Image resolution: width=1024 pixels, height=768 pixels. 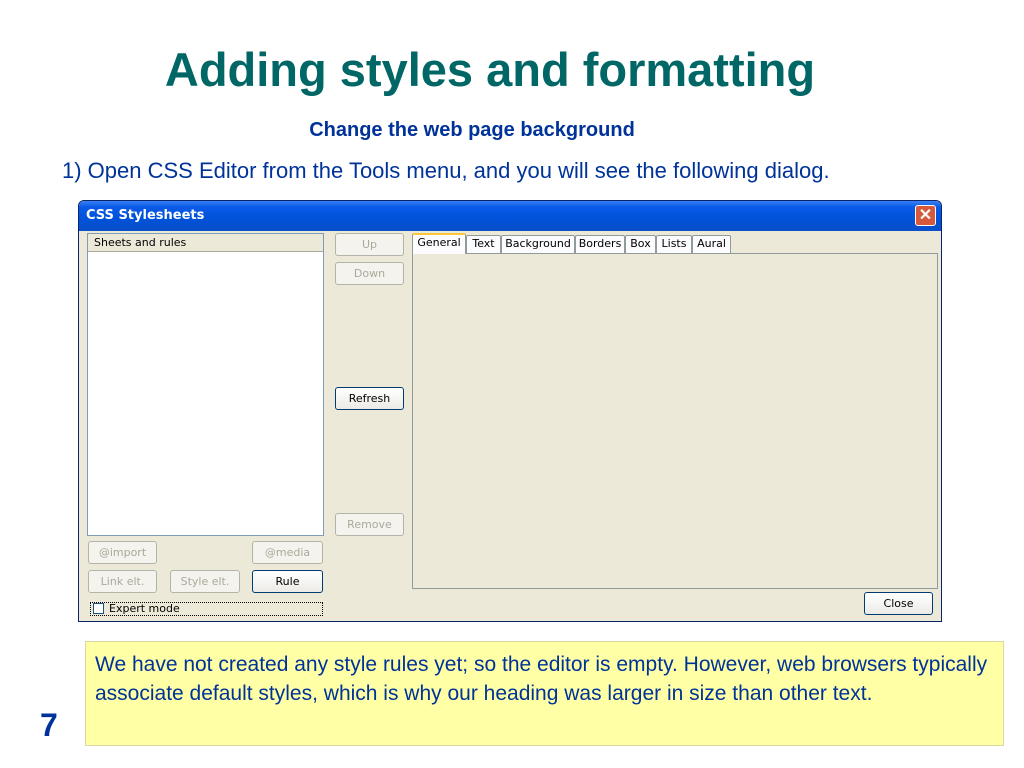 What do you see at coordinates (122, 552) in the screenshot?
I see `import-button: @import` at bounding box center [122, 552].